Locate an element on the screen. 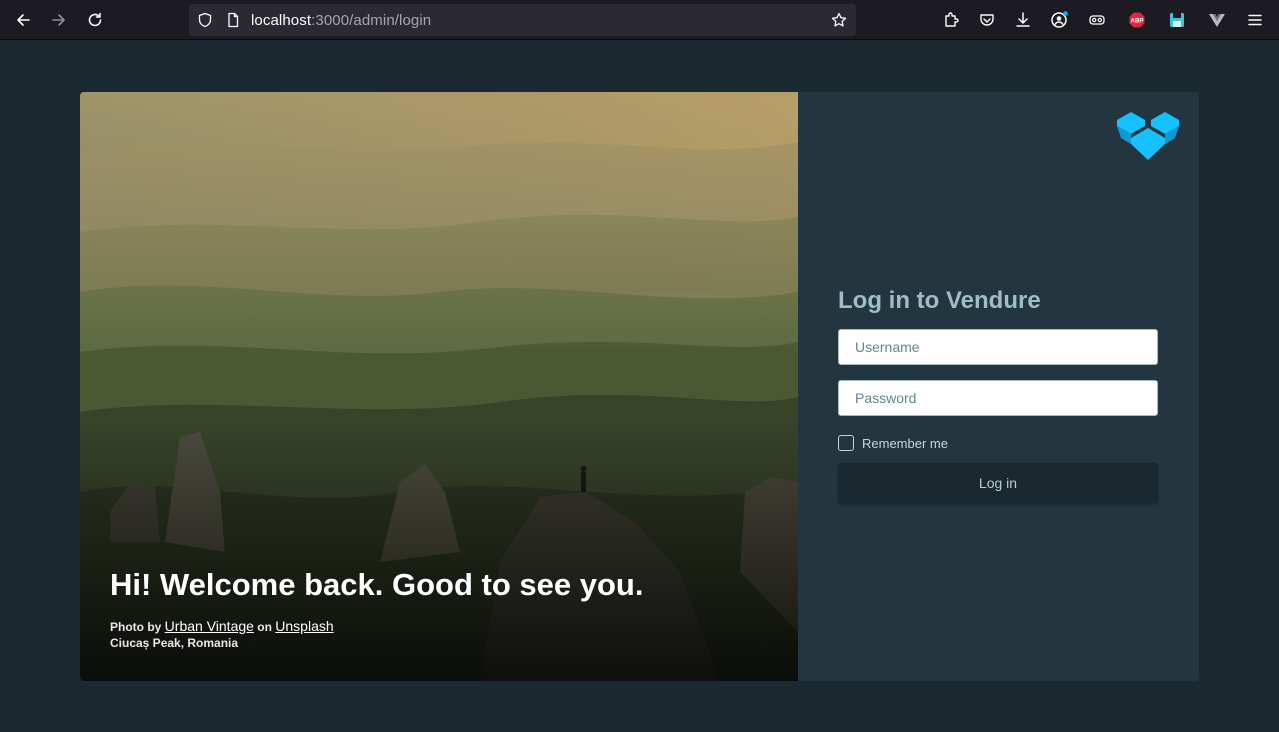 The height and width of the screenshot is (732, 1279). account-icon is located at coordinates (1059, 19).